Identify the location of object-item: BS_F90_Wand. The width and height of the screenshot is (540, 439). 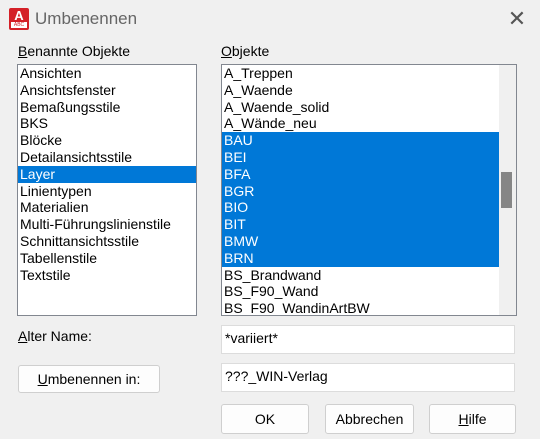
(360, 291).